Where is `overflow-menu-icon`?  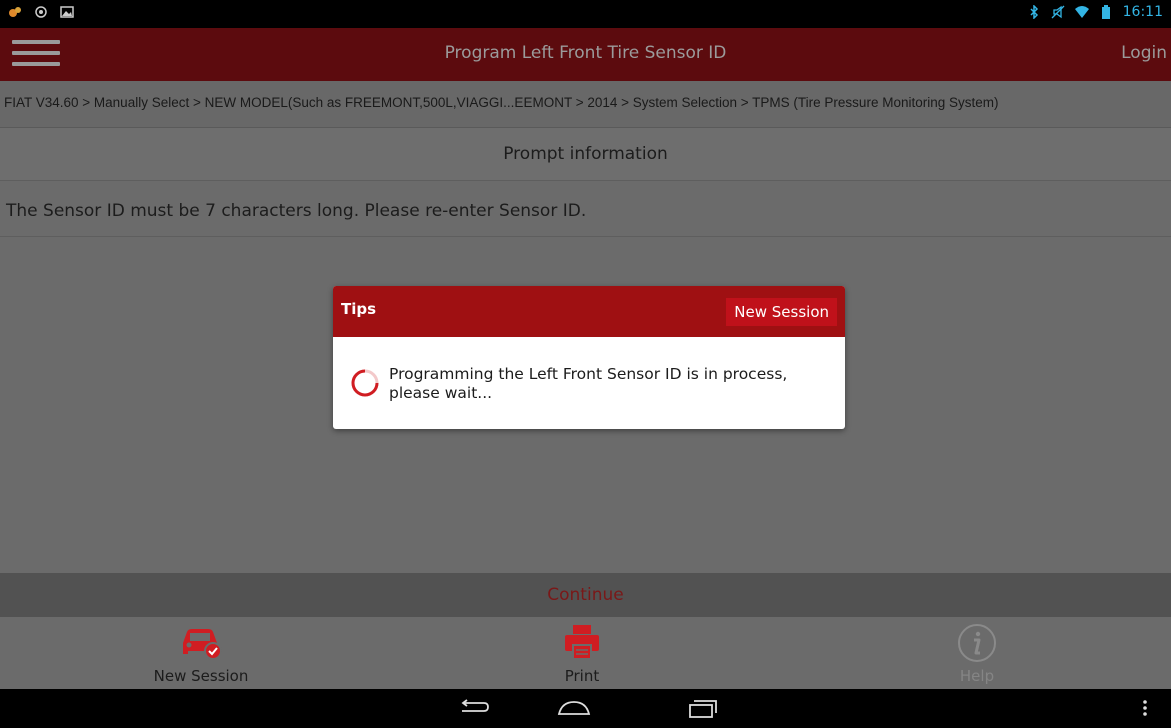 overflow-menu-icon is located at coordinates (1145, 708).